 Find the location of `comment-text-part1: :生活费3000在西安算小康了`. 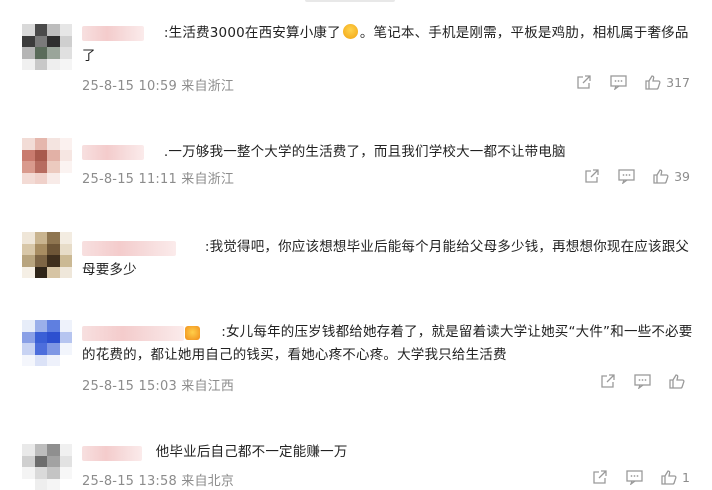

comment-text-part1: :生活费3000在西安算小康了 is located at coordinates (252, 33).